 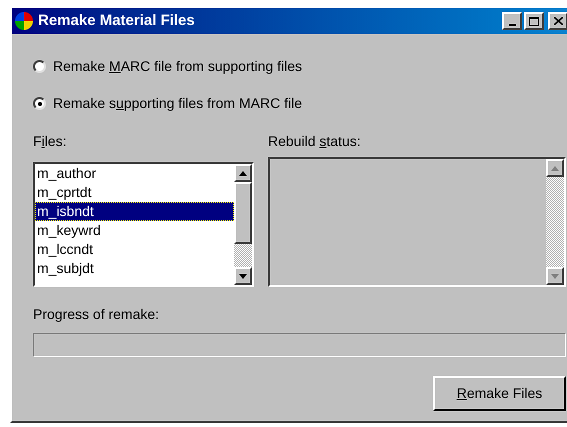 What do you see at coordinates (299, 66) in the screenshot?
I see `radio-option: Remake MARC file from supporting files` at bounding box center [299, 66].